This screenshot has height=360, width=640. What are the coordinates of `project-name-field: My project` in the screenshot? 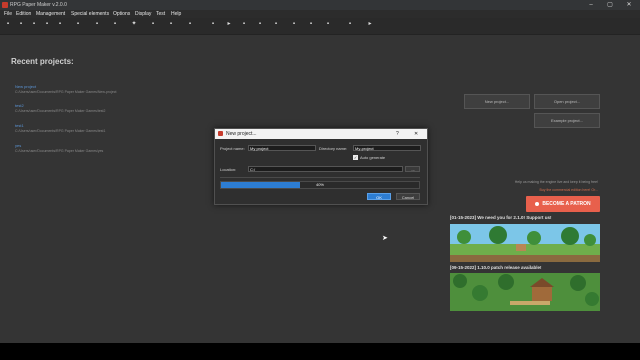 It's located at (282, 148).